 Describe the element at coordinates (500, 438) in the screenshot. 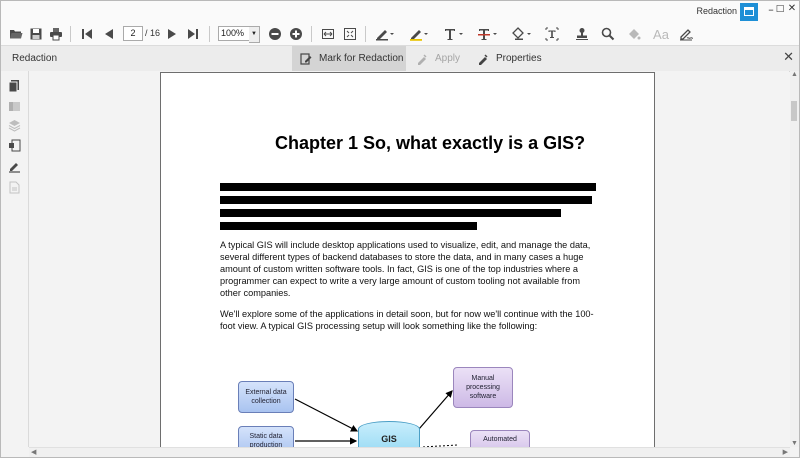

I see `automated-node: Automated` at that location.